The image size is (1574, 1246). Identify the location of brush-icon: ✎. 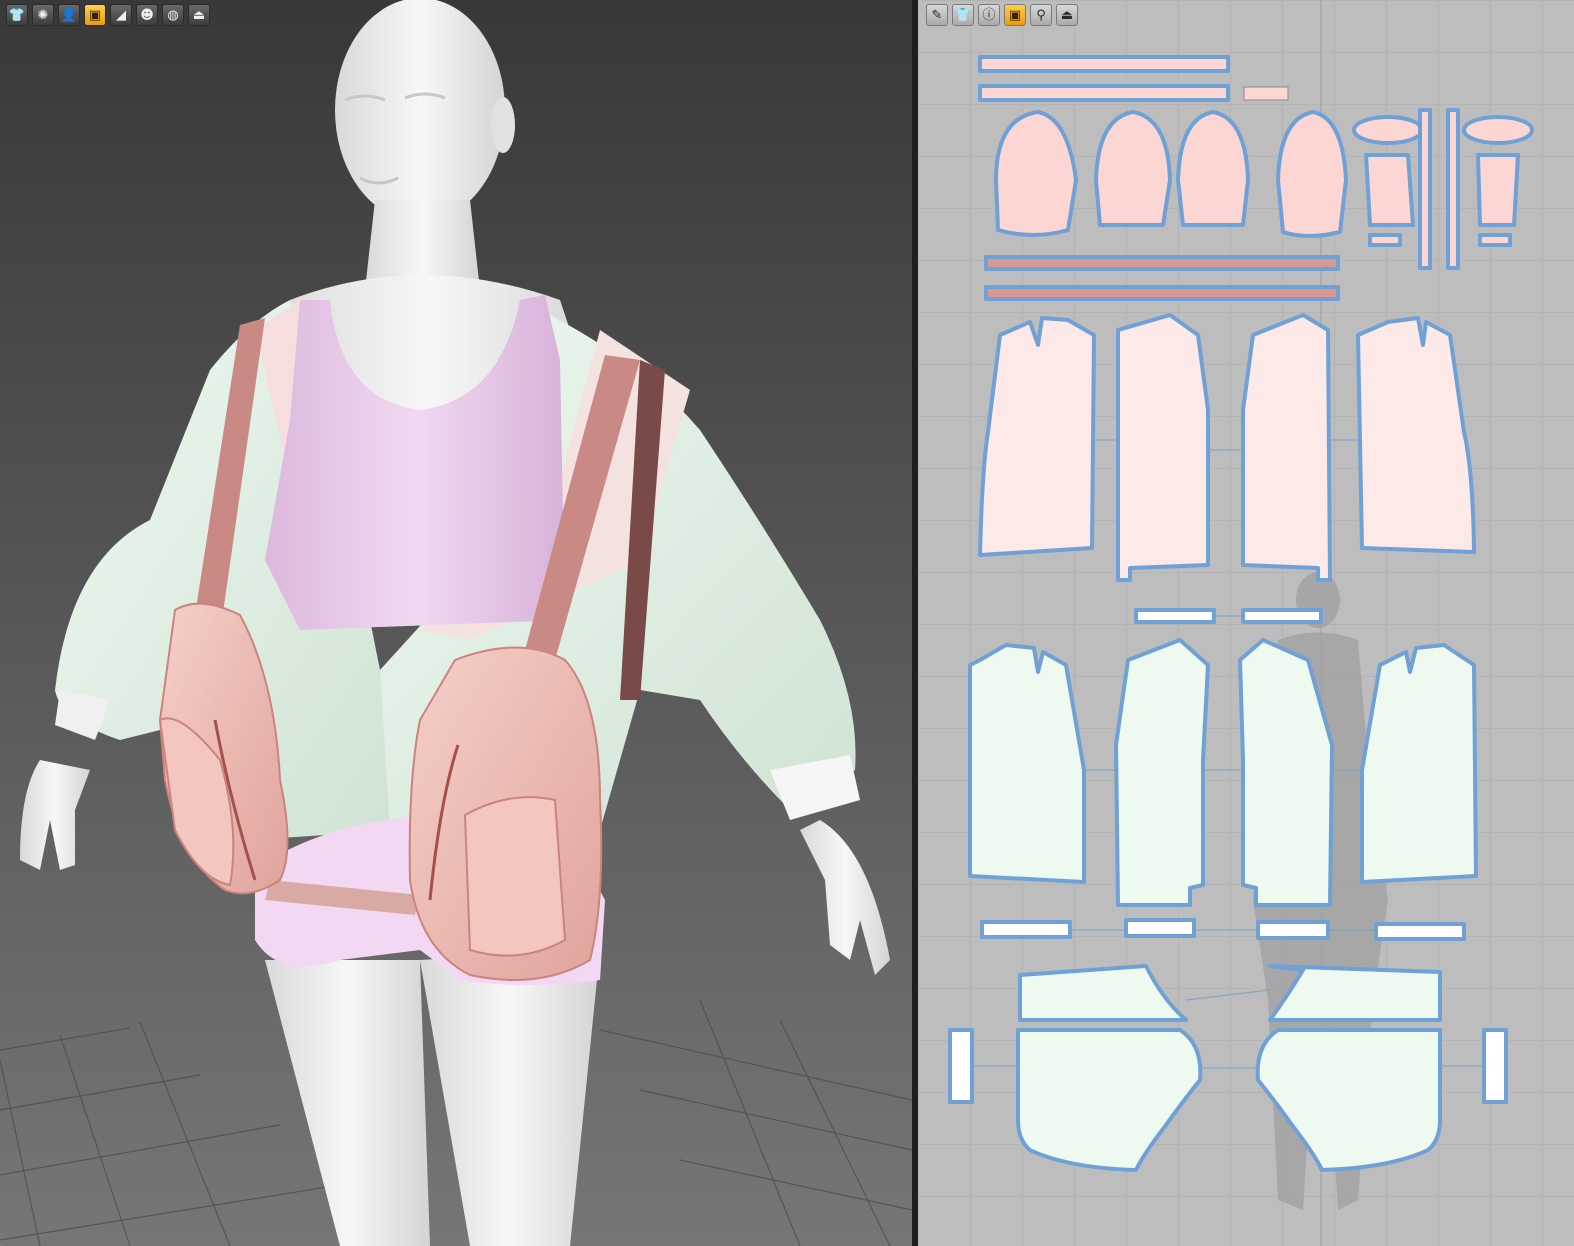
(937, 15).